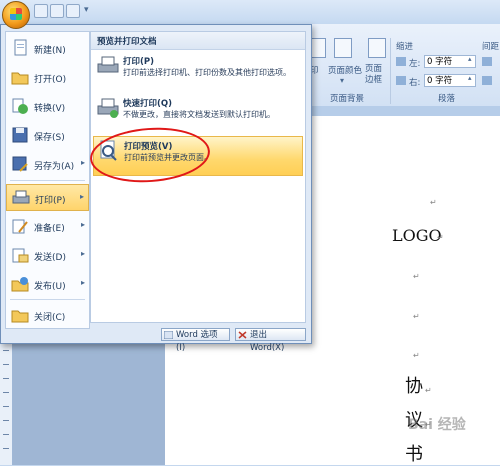 Image resolution: width=500 pixels, height=466 pixels. I want to click on print-option: 打印(P) 打印前选择打印机、打印份数及其他打印选项。, so click(198, 70).